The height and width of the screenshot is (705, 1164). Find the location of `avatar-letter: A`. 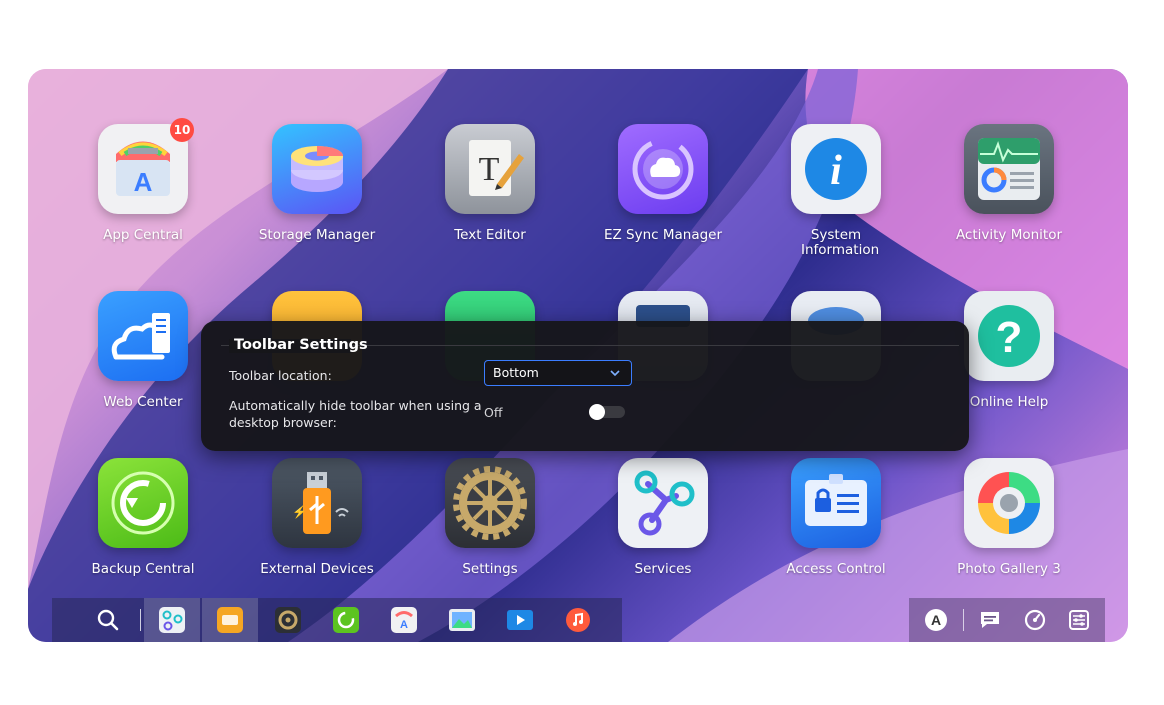

avatar-letter: A is located at coordinates (936, 620).